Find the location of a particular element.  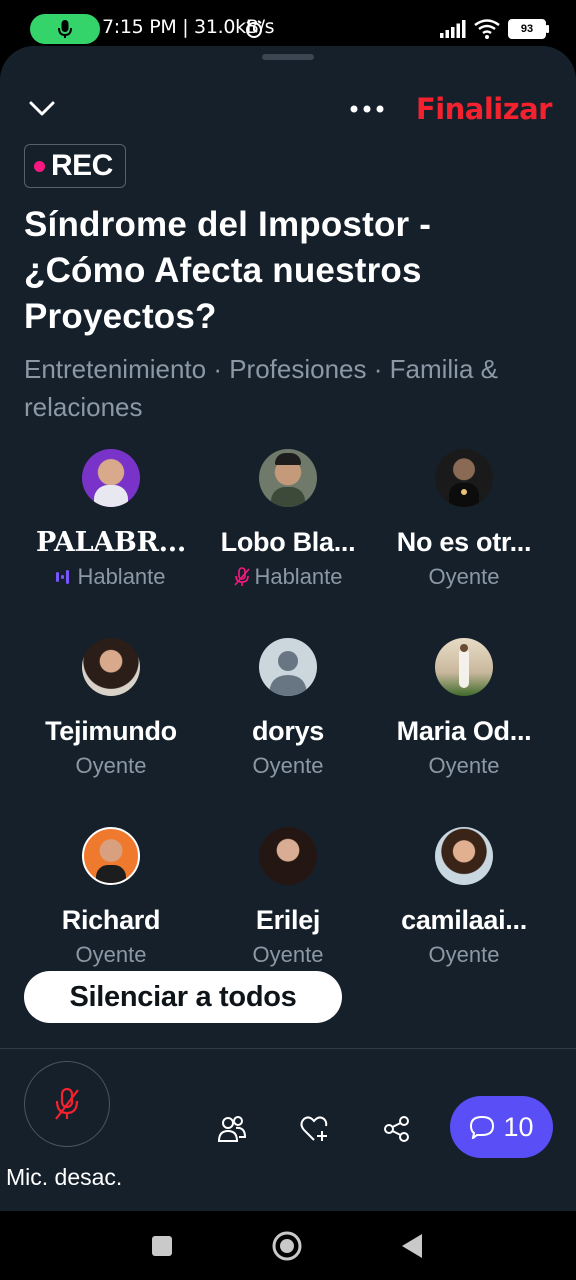

square-icon is located at coordinates (162, 1246).